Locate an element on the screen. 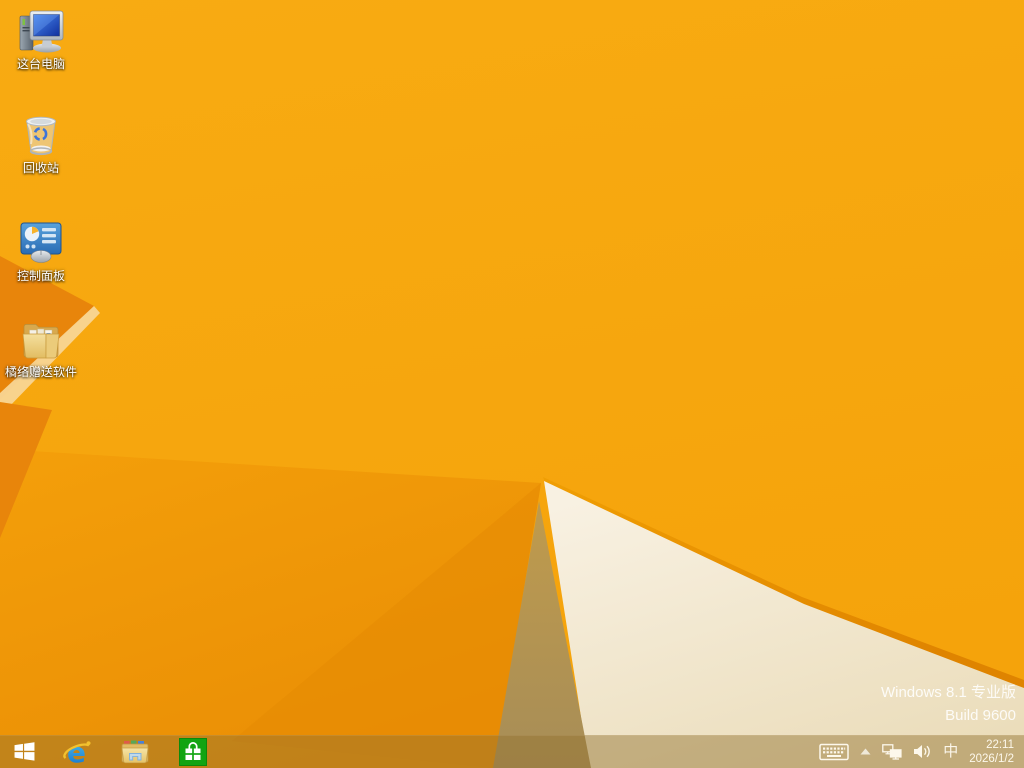 The width and height of the screenshot is (1024, 768). desktop-icon-this-pc: 这台电脑 is located at coordinates (41, 38).